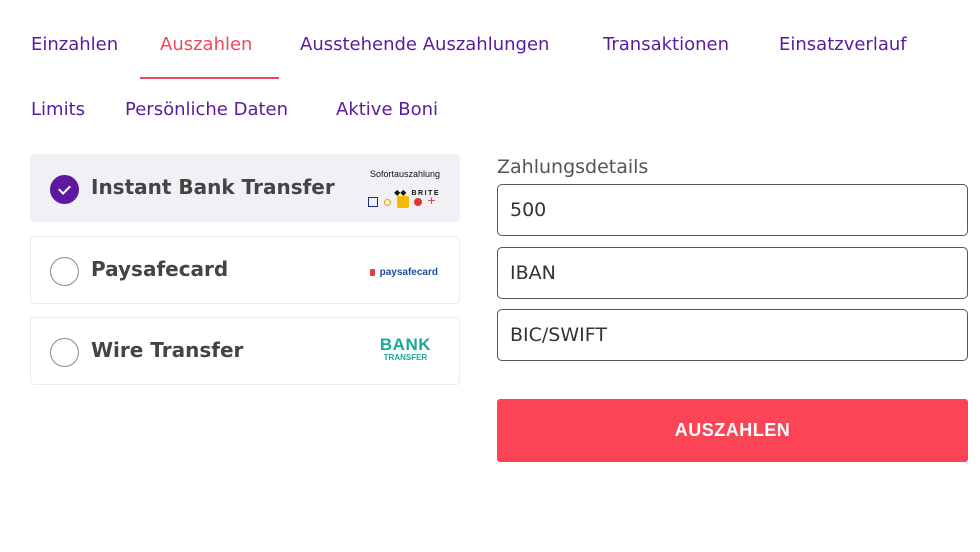  What do you see at coordinates (732, 273) in the screenshot?
I see `iban-input` at bounding box center [732, 273].